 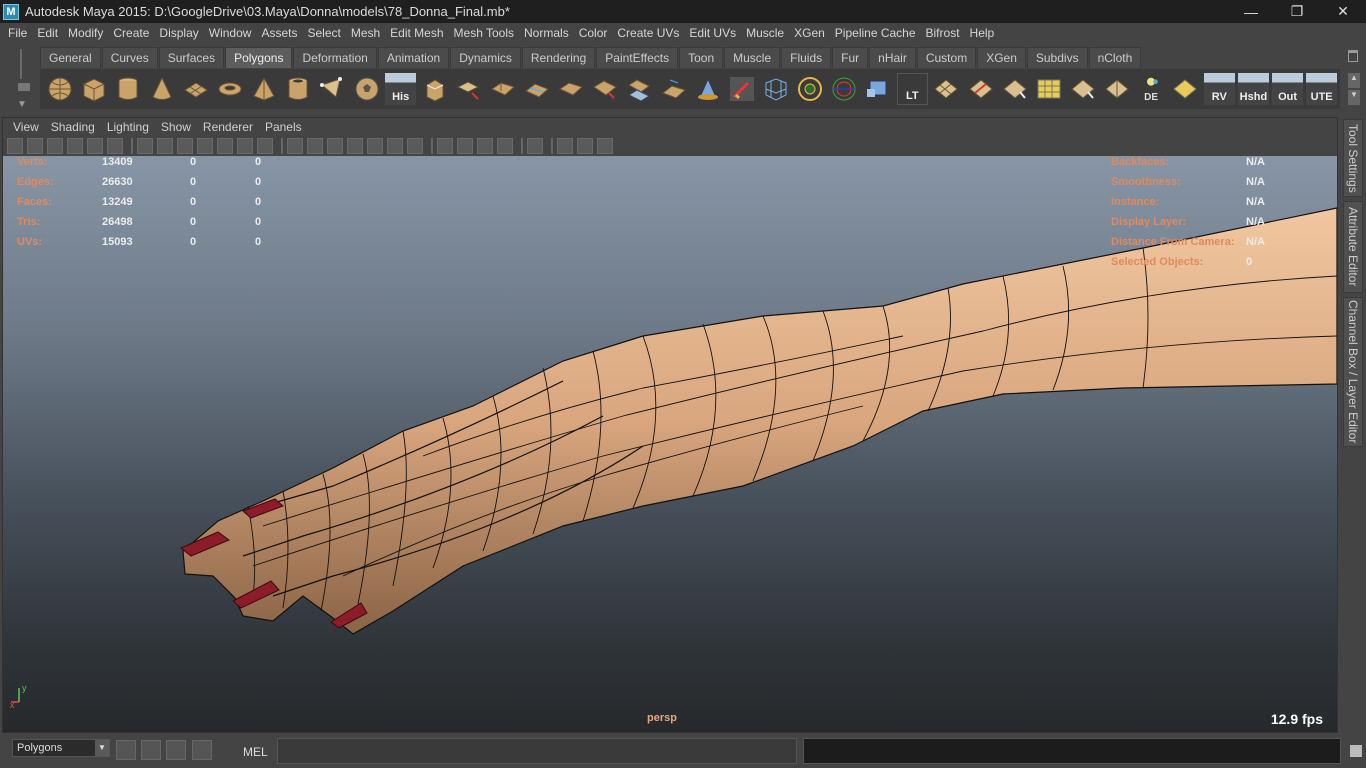 What do you see at coordinates (1287, 89) in the screenshot?
I see `out-button: Out` at bounding box center [1287, 89].